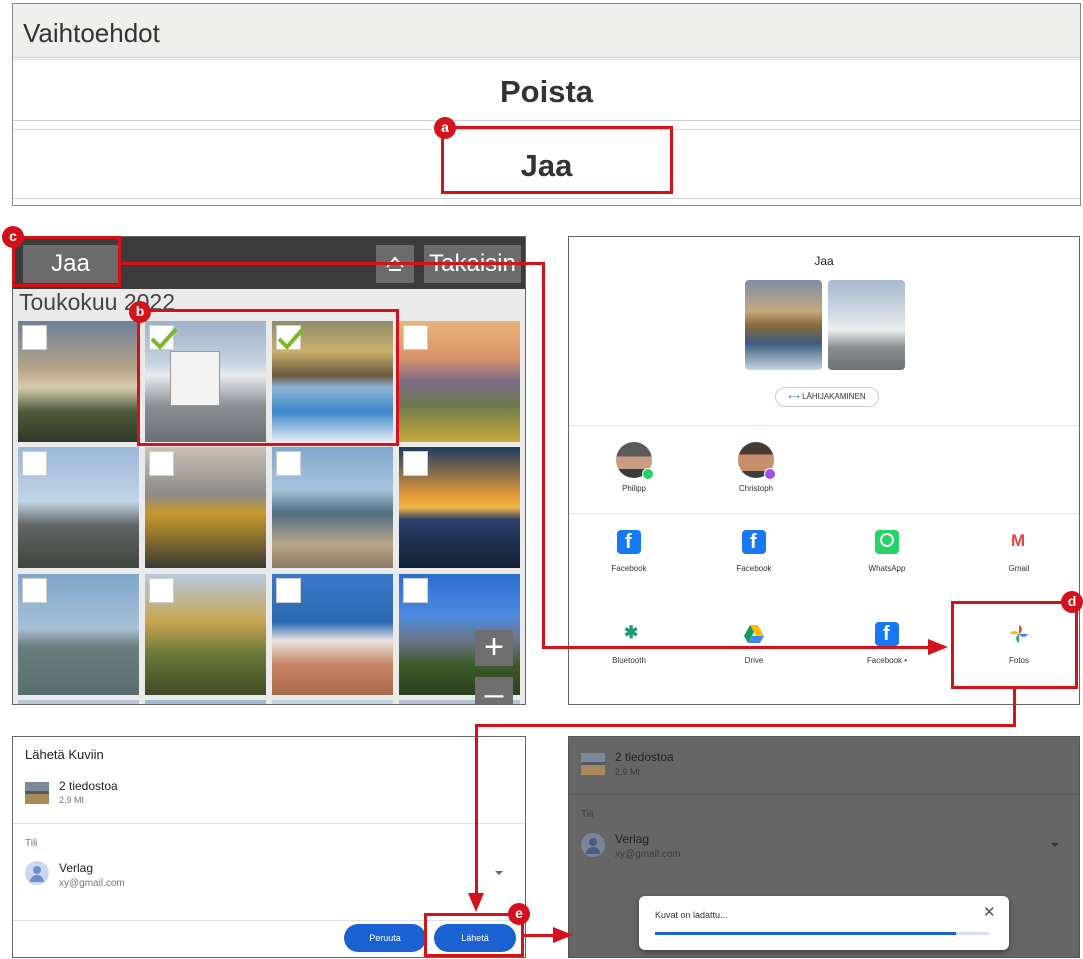  Describe the element at coordinates (140, 312) in the screenshot. I see `callout-badge-b: b` at that location.